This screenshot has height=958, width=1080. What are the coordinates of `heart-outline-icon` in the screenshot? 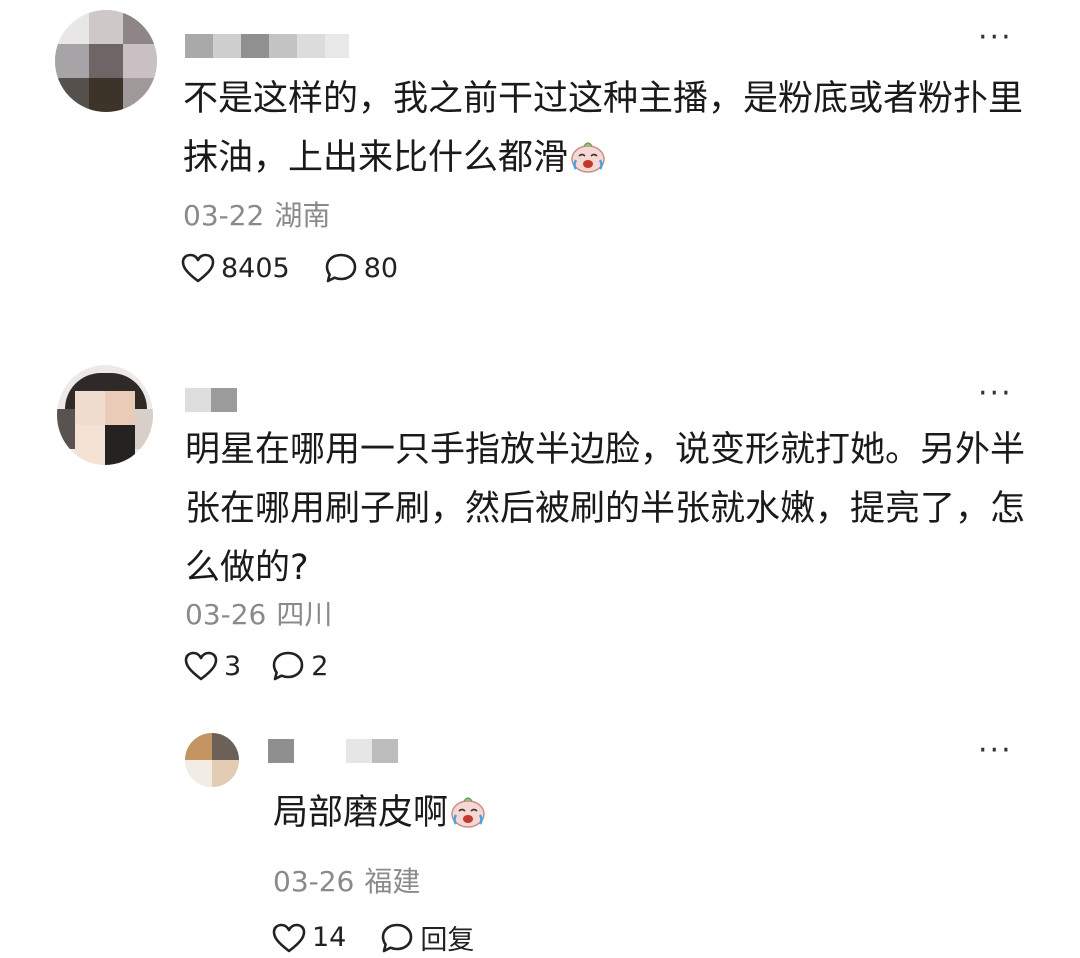 It's located at (289, 937).